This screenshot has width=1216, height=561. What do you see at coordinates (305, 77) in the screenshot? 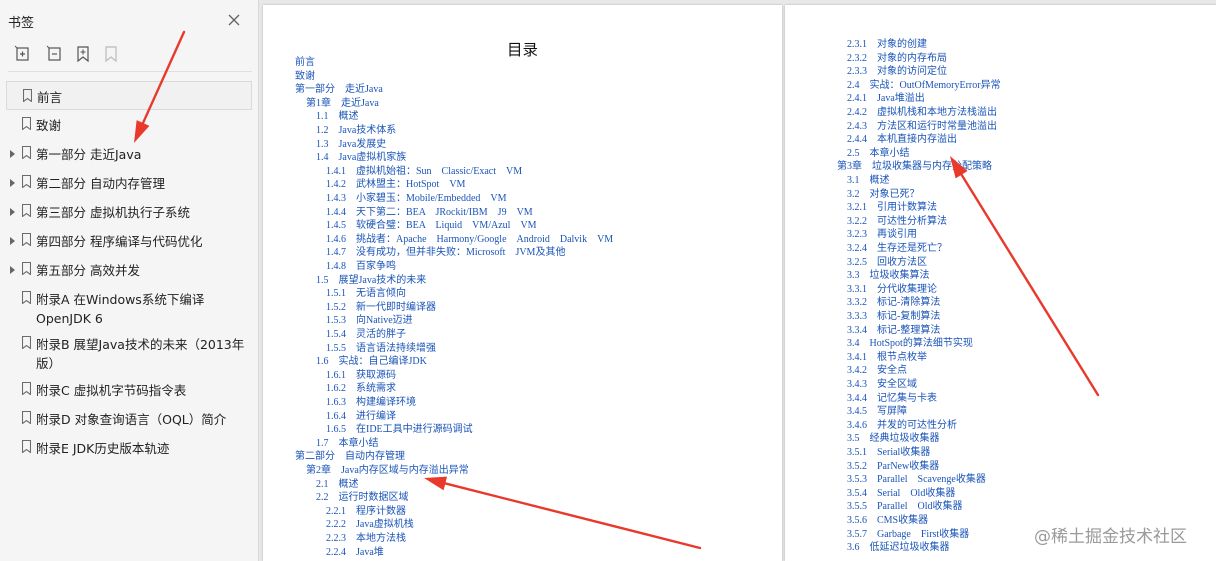
I see `toc-entry: 致谢` at bounding box center [305, 77].